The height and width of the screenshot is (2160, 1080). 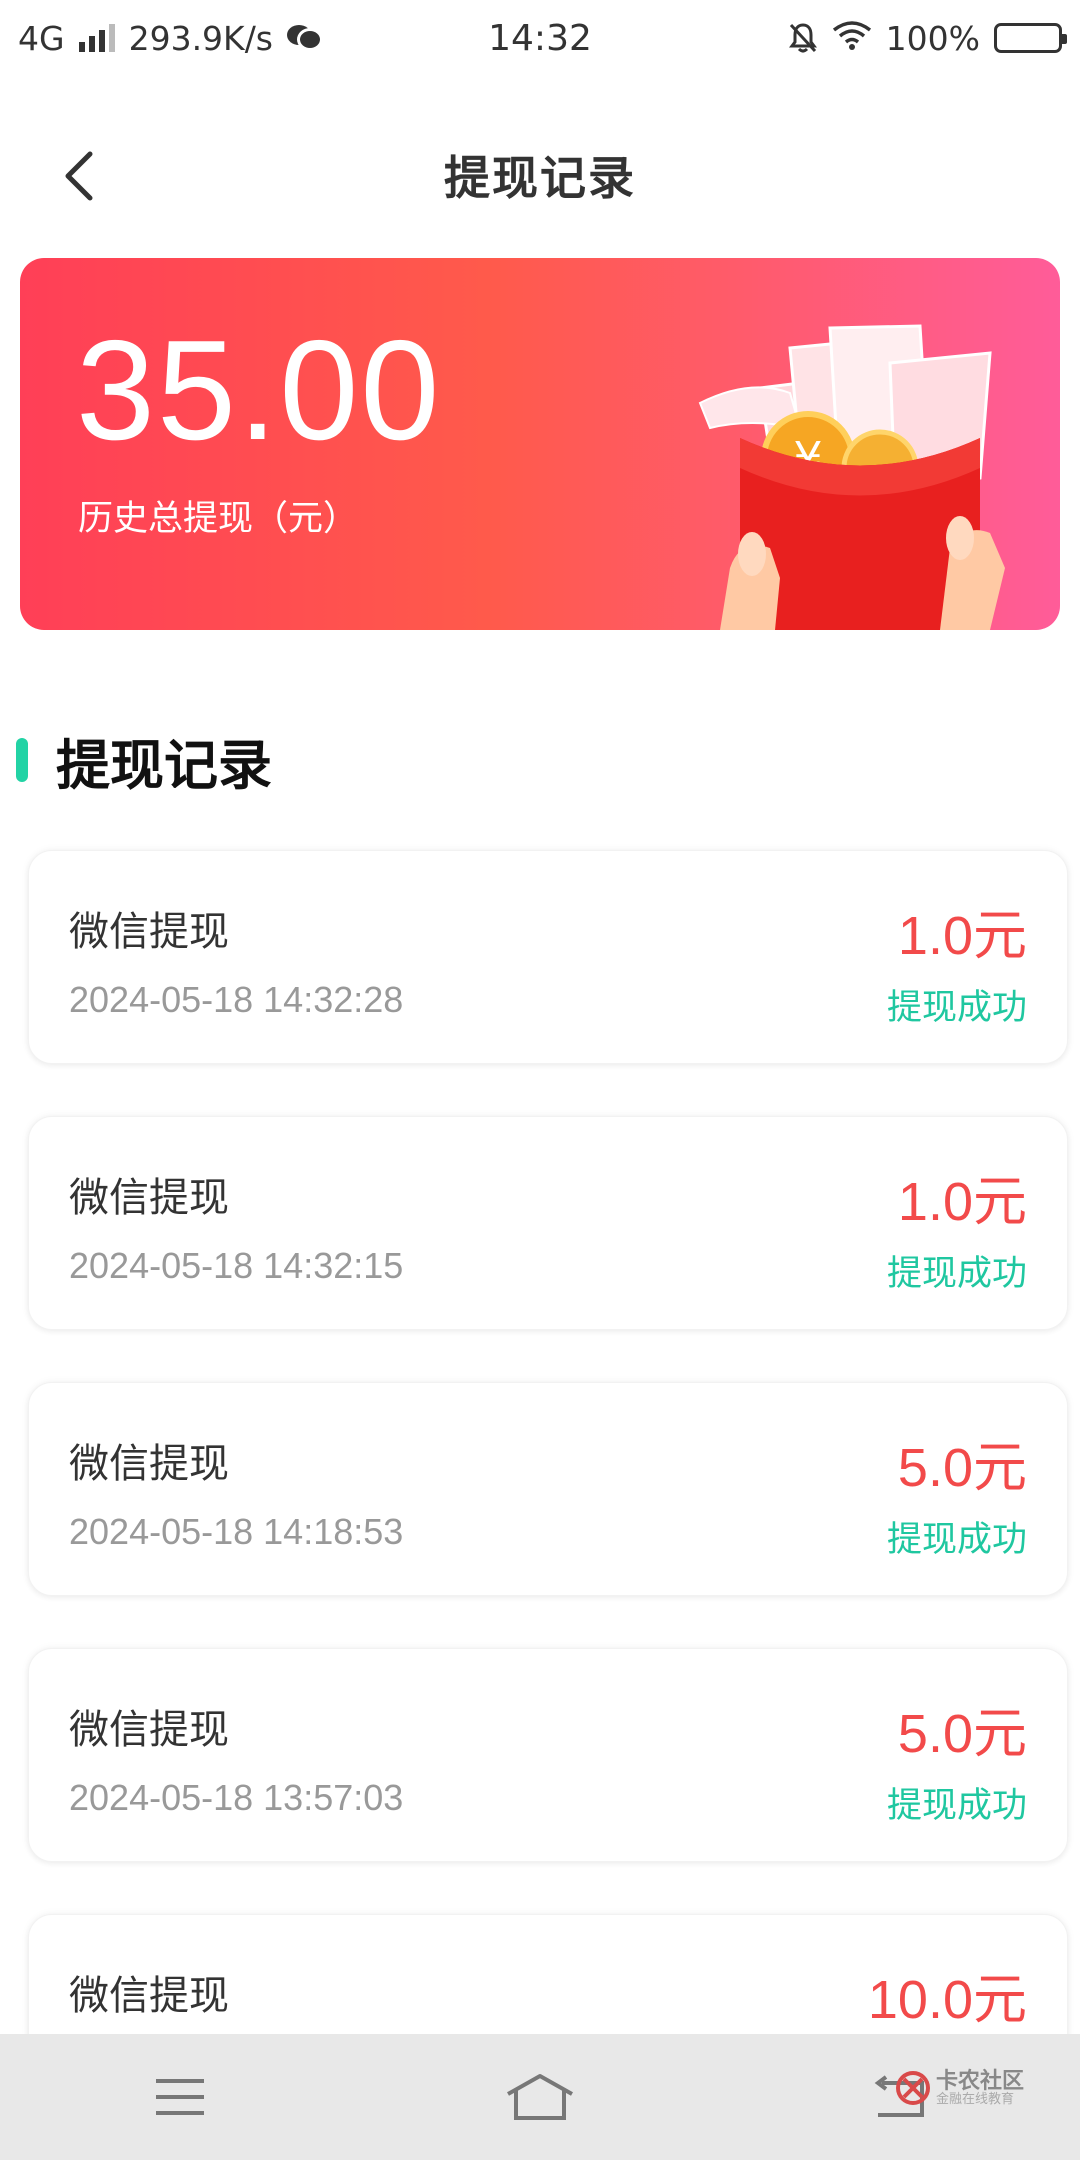 I want to click on section-accent-bar, so click(x=22, y=760).